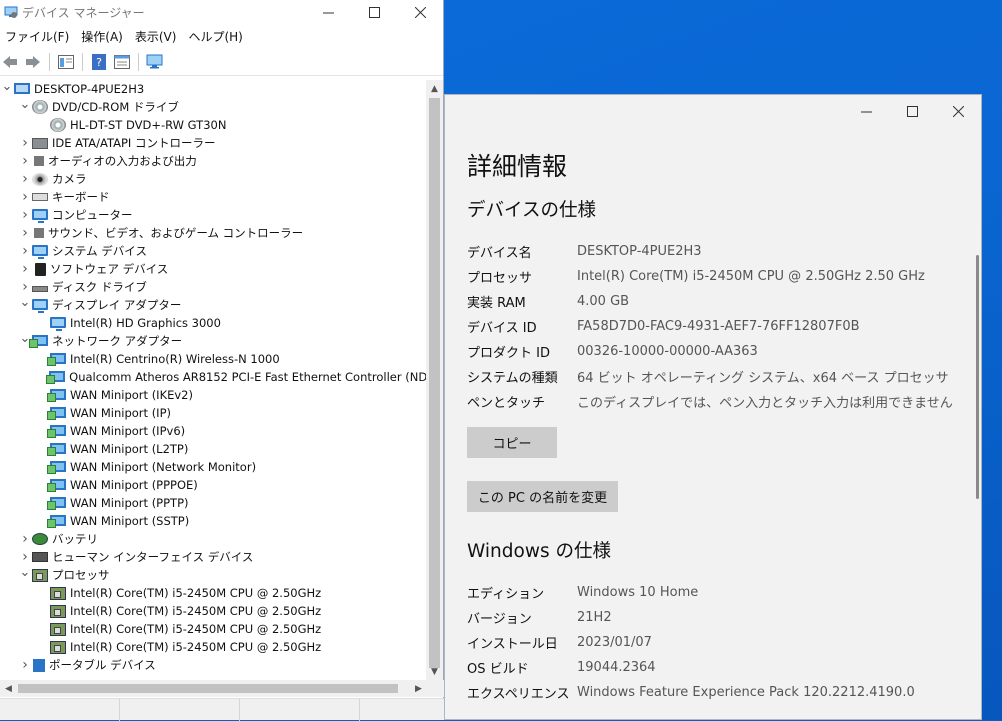  What do you see at coordinates (222, 709) in the screenshot?
I see `status-bar` at bounding box center [222, 709].